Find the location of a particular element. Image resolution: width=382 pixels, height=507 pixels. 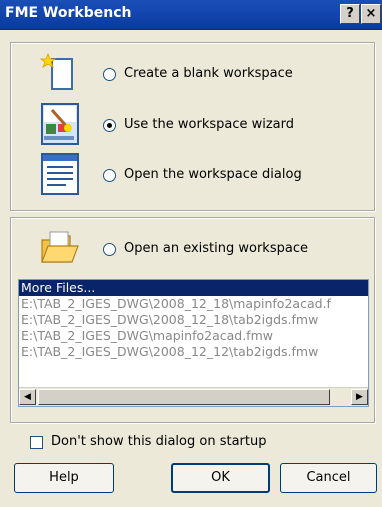

close-button: × is located at coordinates (371, 14).